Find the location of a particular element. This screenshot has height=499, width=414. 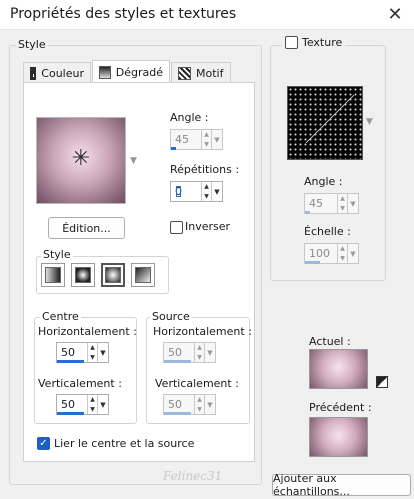

repetitions-stepper: ▲ ▼ is located at coordinates (206, 191).